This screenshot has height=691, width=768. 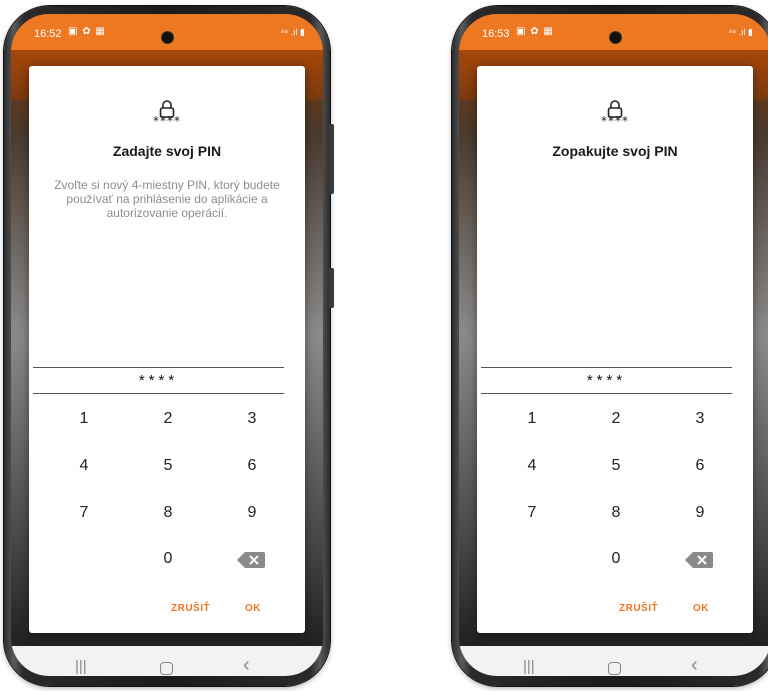 I want to click on dialog-title: Zopakujte svoj PIN, so click(x=615, y=151).